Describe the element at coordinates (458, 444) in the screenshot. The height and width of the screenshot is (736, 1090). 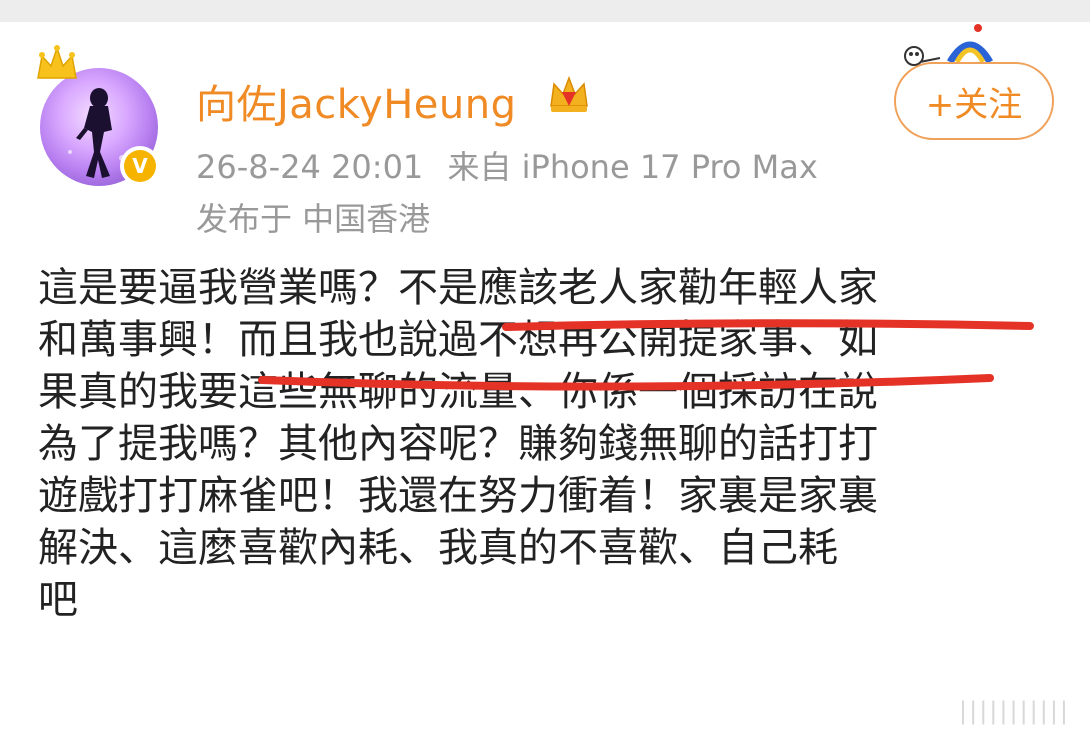
I see `post-line: 為了提我嗎？其他內容呢？賺夠錢無聊的話打打` at that location.